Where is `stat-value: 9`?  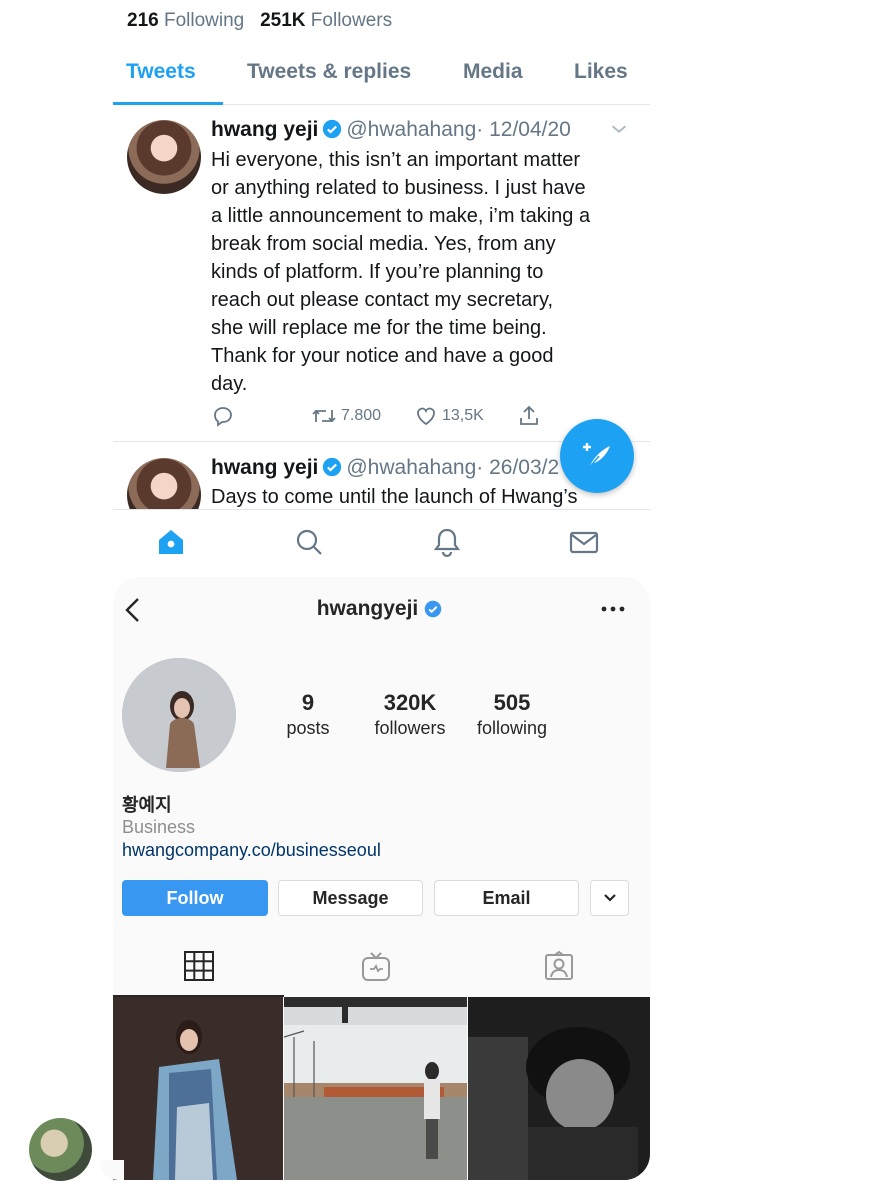
stat-value: 9 is located at coordinates (308, 702).